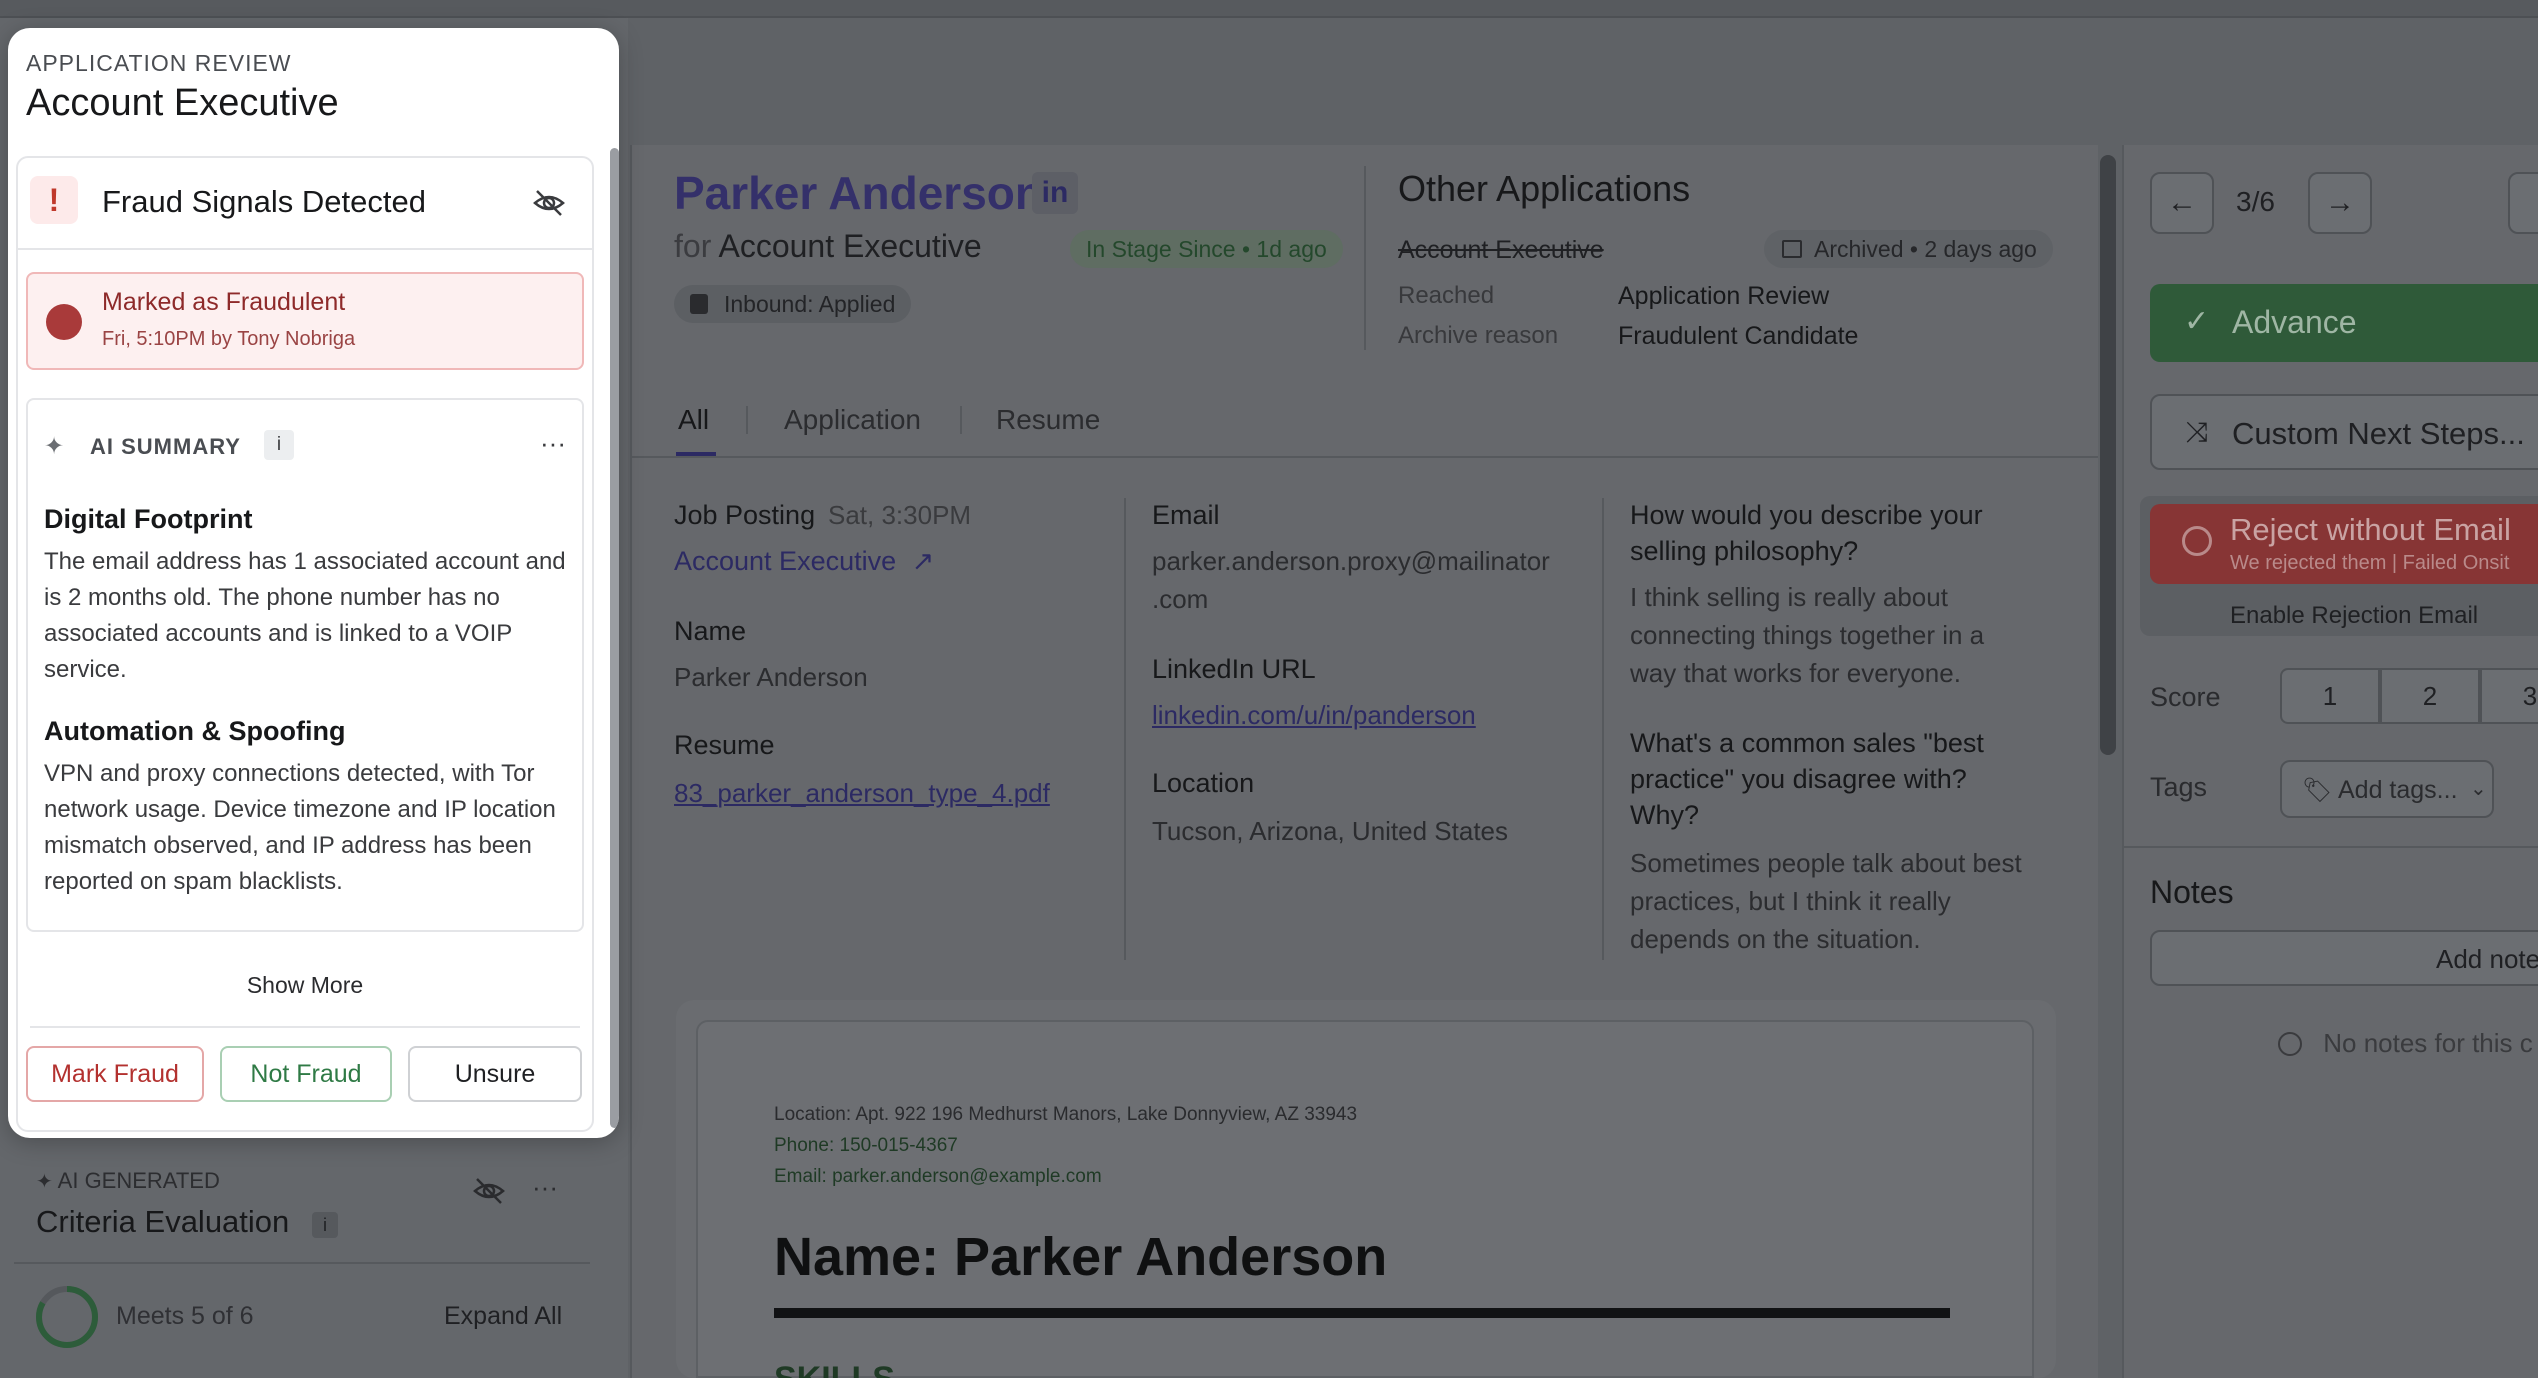  What do you see at coordinates (1351, 561) in the screenshot?
I see `email-value-line1: parker.anderson.proxy@mailinator` at bounding box center [1351, 561].